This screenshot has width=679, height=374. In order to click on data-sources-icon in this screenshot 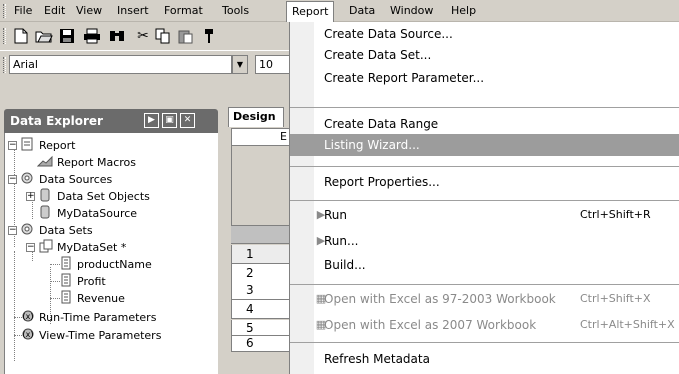, I will do `click(27, 180)`.